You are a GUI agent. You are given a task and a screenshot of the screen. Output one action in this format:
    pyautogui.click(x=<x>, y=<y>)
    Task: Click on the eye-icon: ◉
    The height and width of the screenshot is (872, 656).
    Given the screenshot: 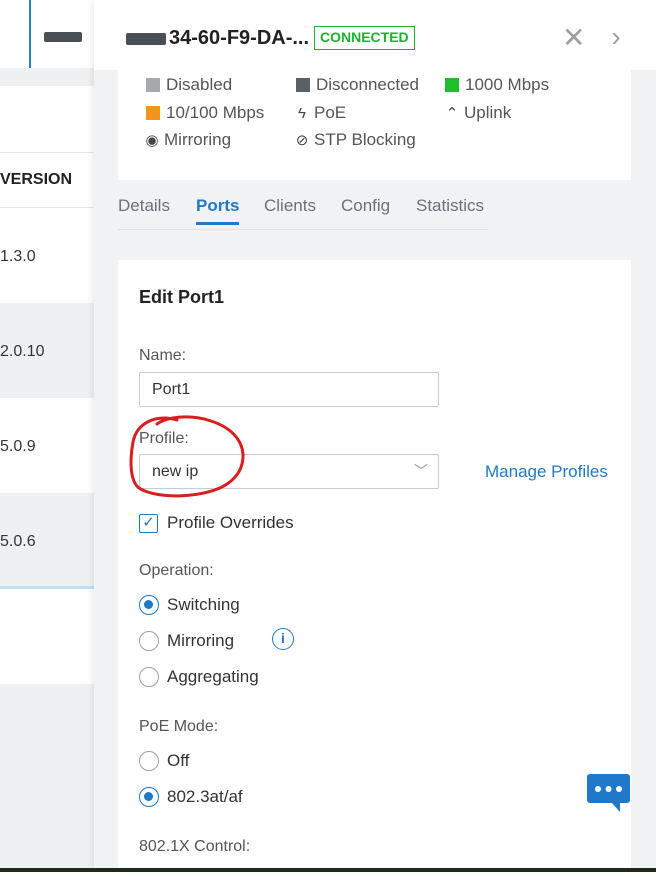 What is the action you would take?
    pyautogui.click(x=152, y=140)
    